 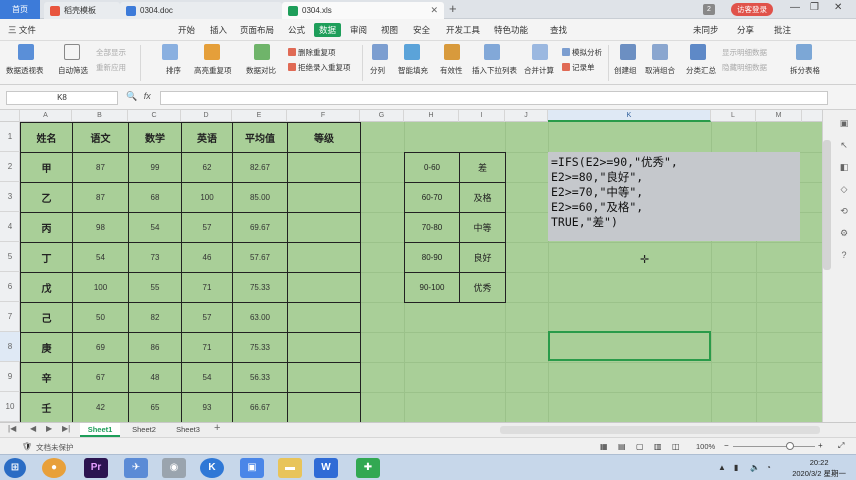 I want to click on cell-math: 86, so click(x=155, y=347).